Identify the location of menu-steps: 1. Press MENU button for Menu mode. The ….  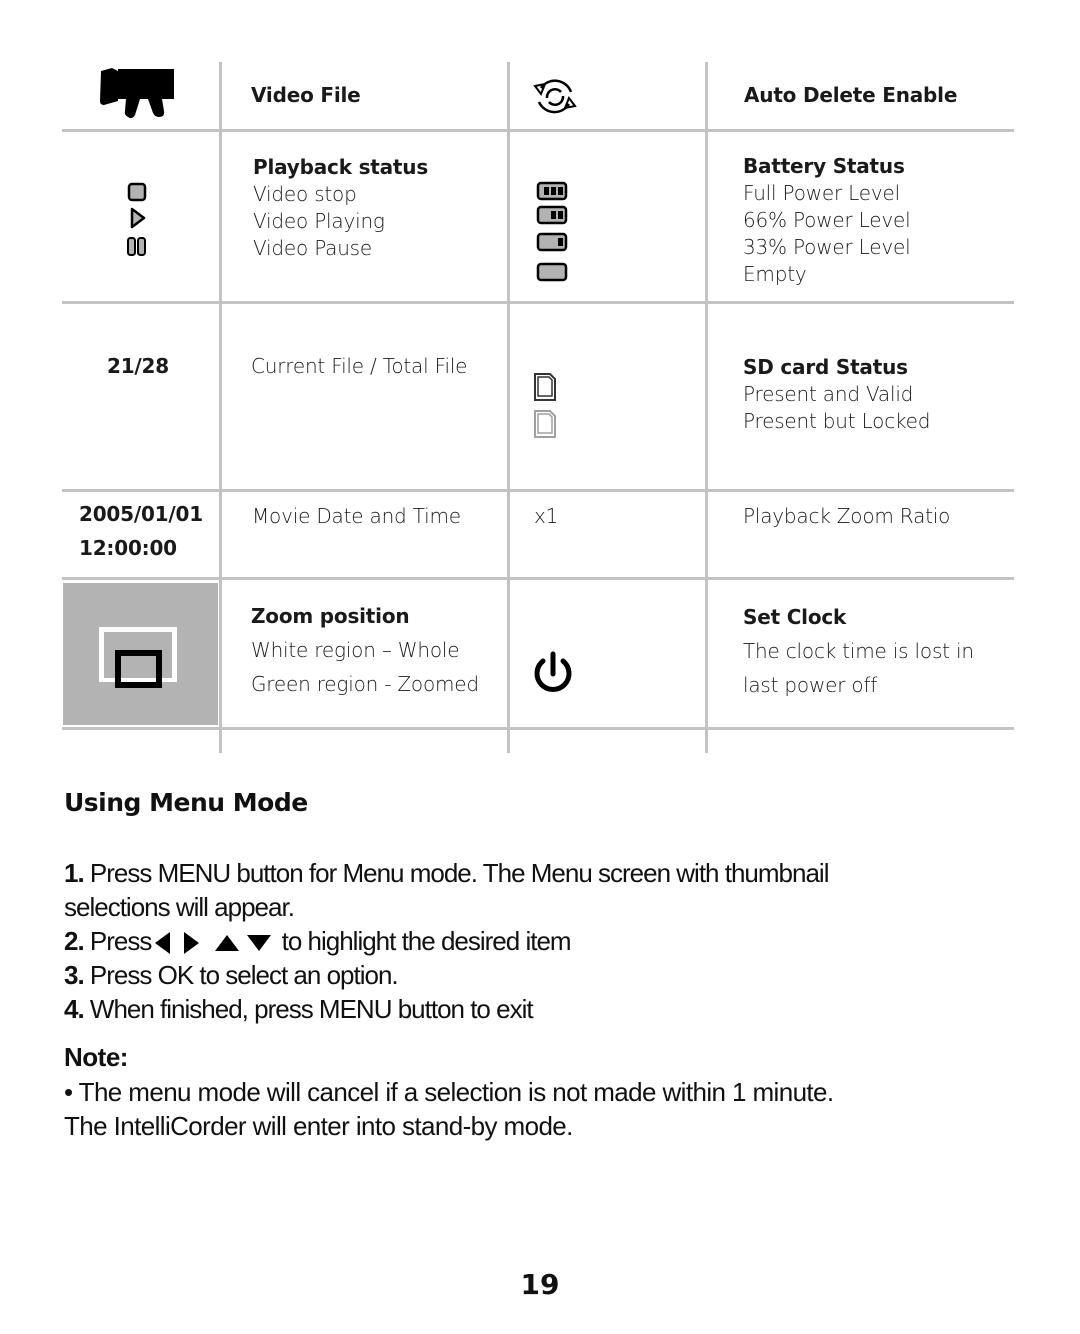
(447, 941).